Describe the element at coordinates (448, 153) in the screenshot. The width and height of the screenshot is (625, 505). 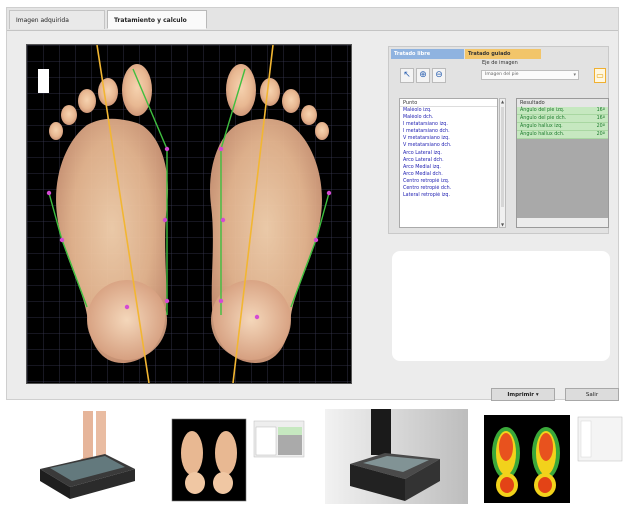
I see `list-item: Arco Lateral izq.` at that location.